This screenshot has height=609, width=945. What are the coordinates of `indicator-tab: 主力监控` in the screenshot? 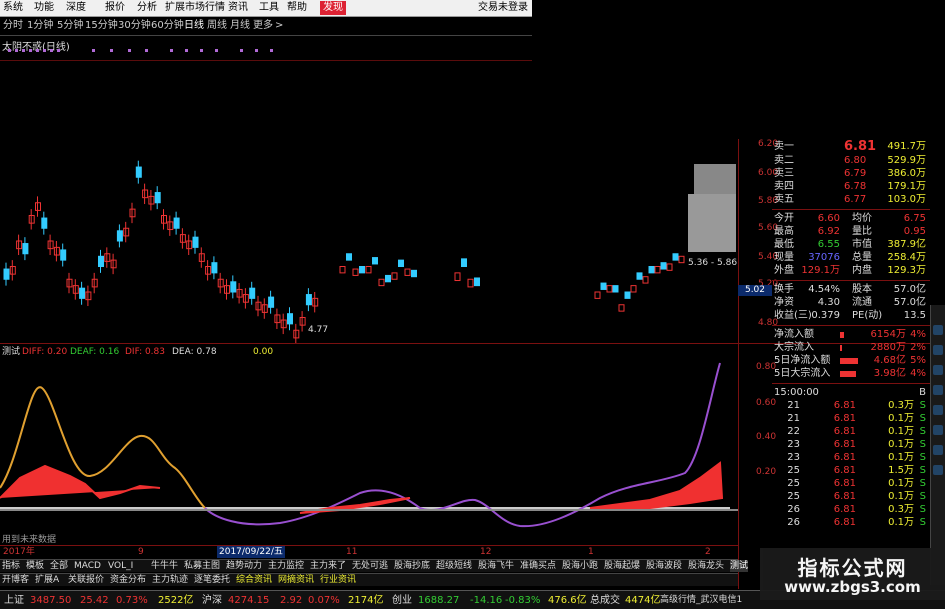 It's located at (286, 566).